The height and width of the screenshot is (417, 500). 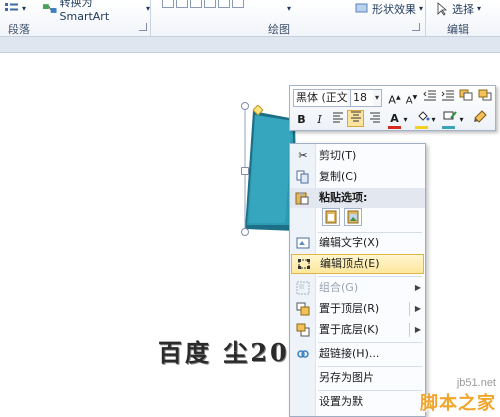 What do you see at coordinates (350, 263) in the screenshot?
I see `menu-item-label: 编辑顶点(E)` at bounding box center [350, 263].